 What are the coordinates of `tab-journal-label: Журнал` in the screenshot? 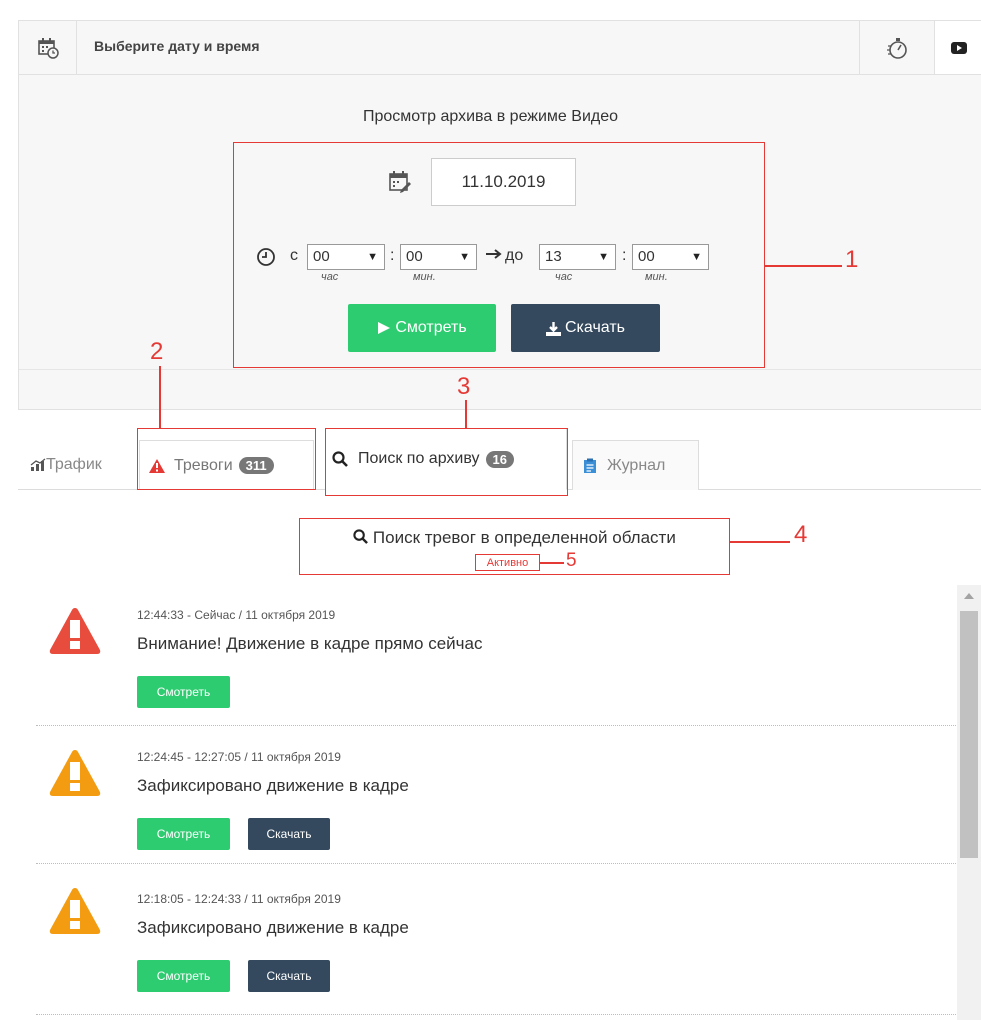 It's located at (636, 465).